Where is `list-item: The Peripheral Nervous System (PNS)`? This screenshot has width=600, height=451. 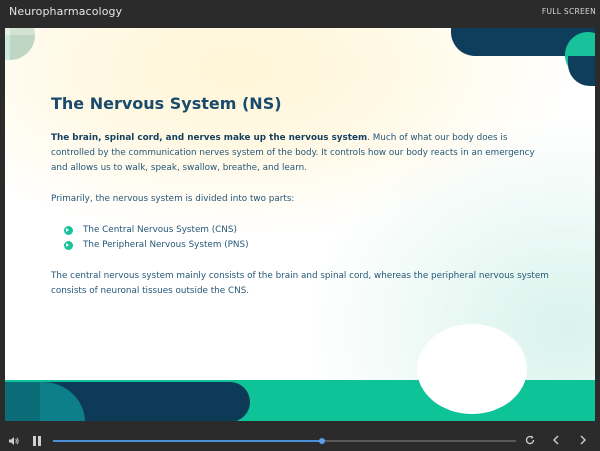
list-item: The Peripheral Nervous System (PNS) is located at coordinates (301, 245).